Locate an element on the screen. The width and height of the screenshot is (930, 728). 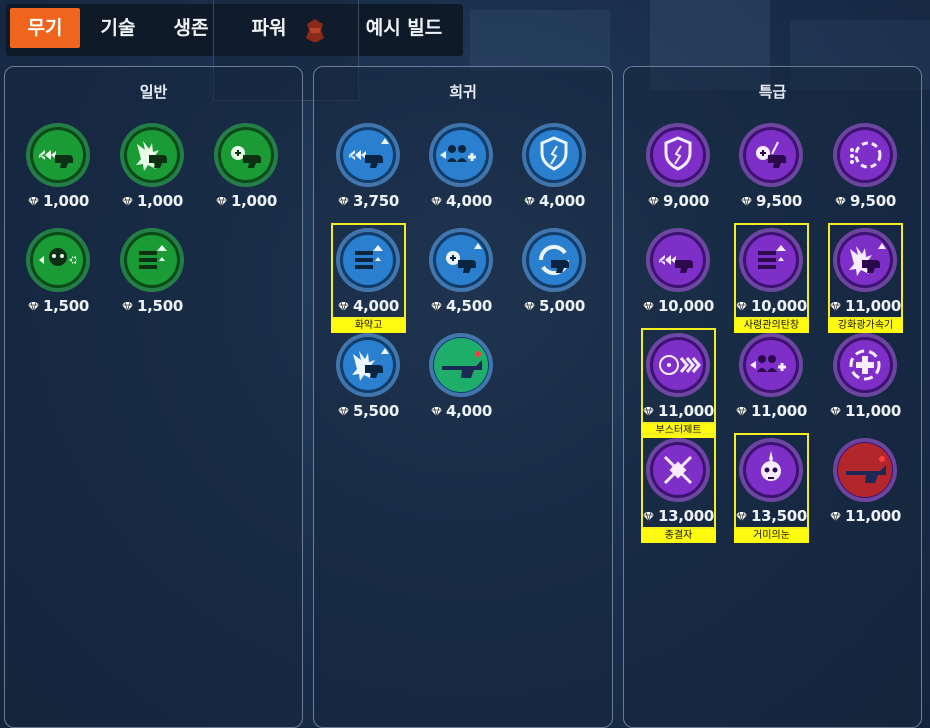
shield-break-icon is located at coordinates (554, 155).